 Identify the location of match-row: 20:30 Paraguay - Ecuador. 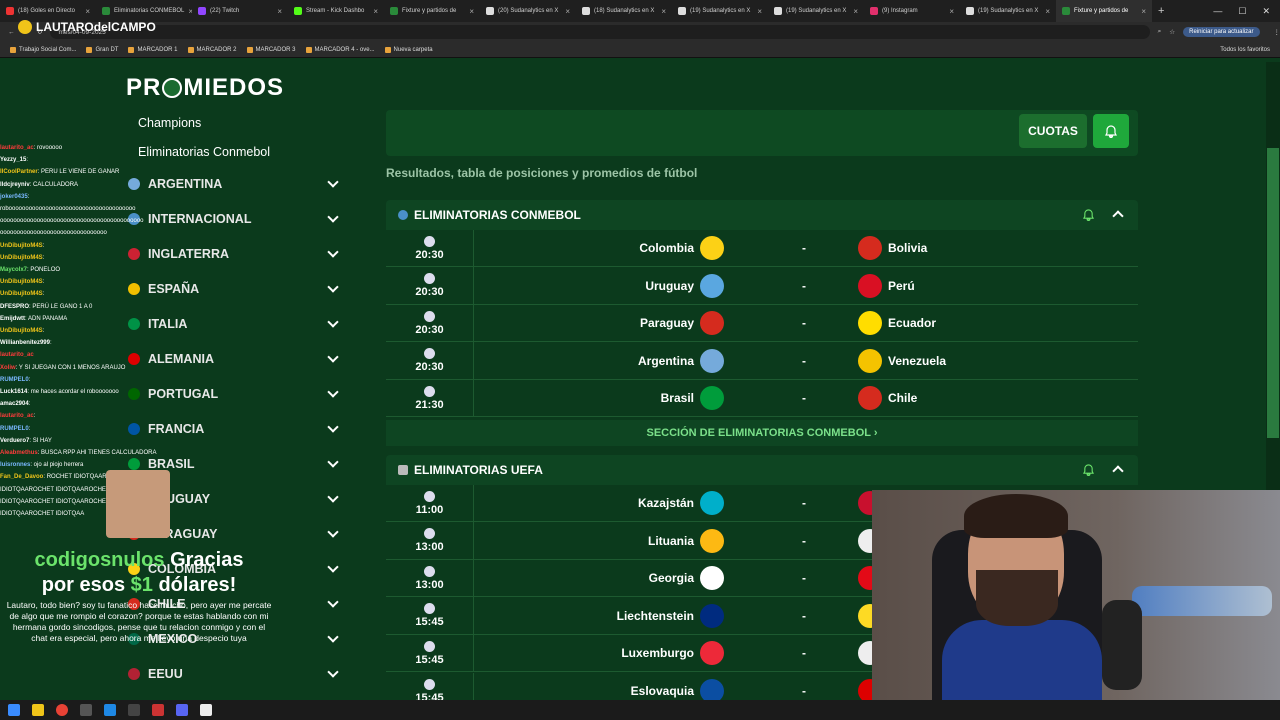
(762, 323).